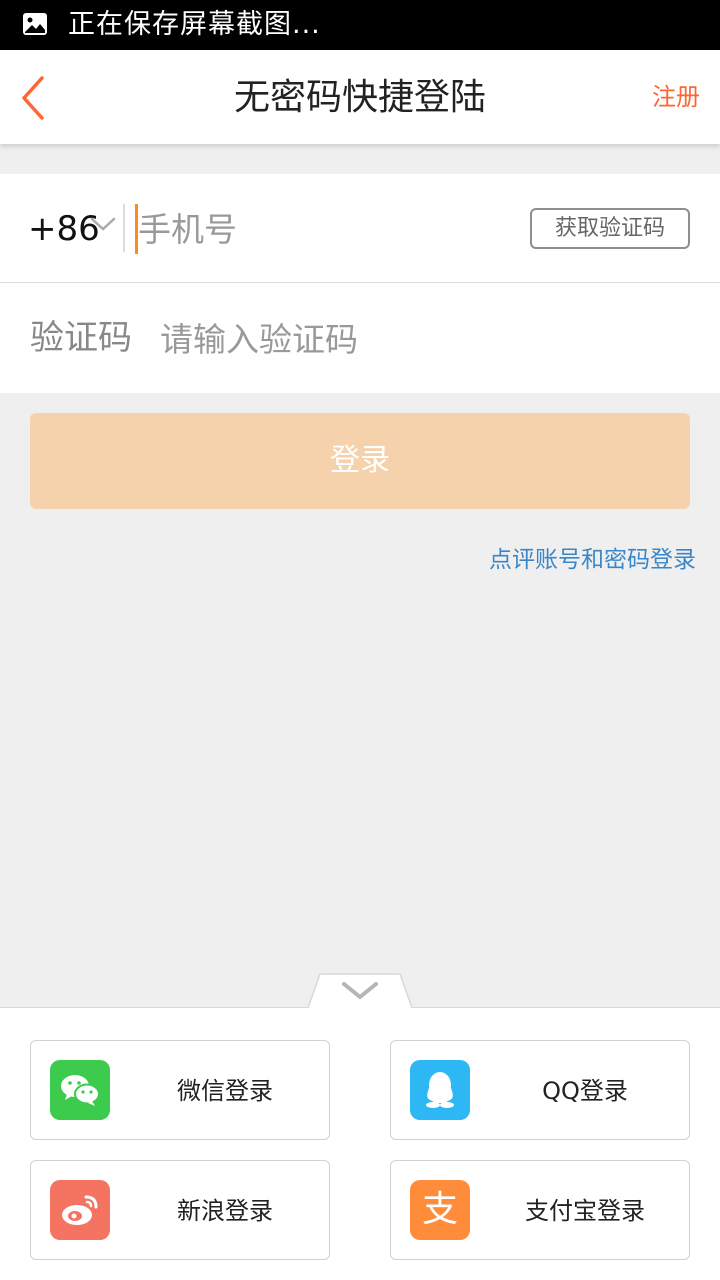  Describe the element at coordinates (676, 97) in the screenshot. I see `register-link: 注册` at that location.